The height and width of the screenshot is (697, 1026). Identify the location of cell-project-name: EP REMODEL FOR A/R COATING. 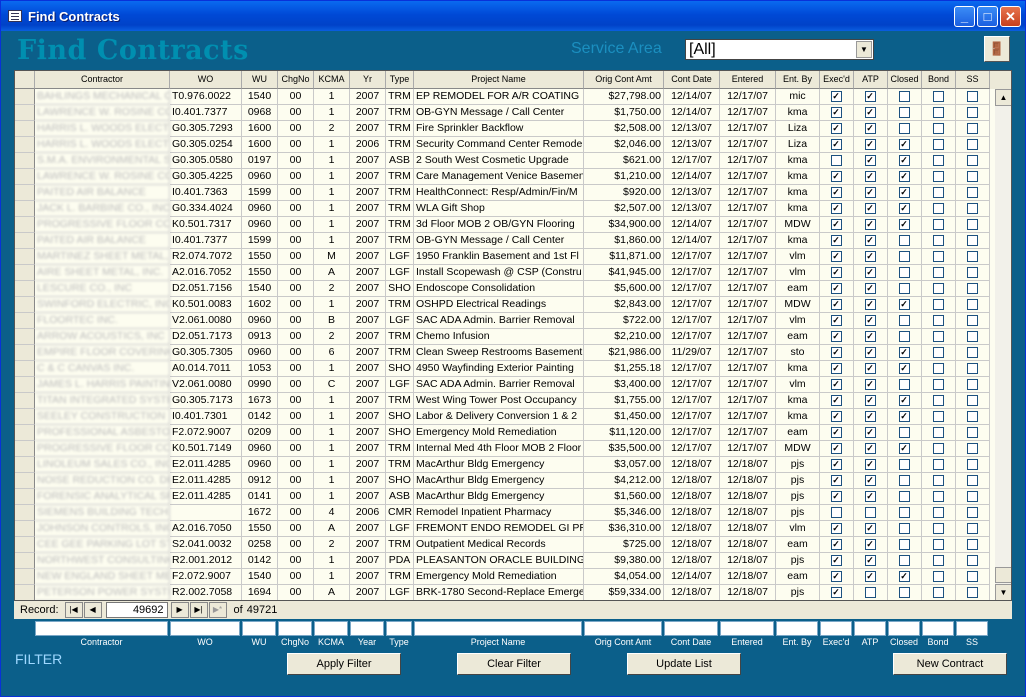
(499, 97).